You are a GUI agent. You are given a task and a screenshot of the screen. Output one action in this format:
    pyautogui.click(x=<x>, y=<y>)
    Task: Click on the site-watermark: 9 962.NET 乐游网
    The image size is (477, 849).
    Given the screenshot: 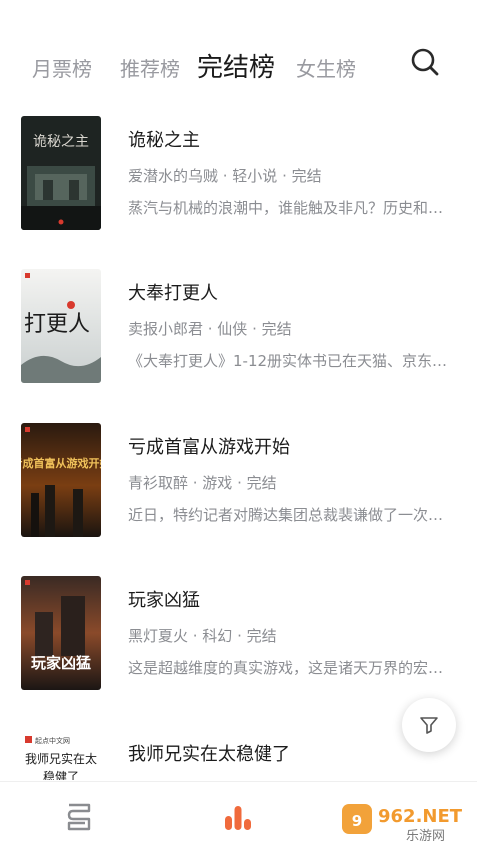 What is the action you would take?
    pyautogui.click(x=405, y=822)
    